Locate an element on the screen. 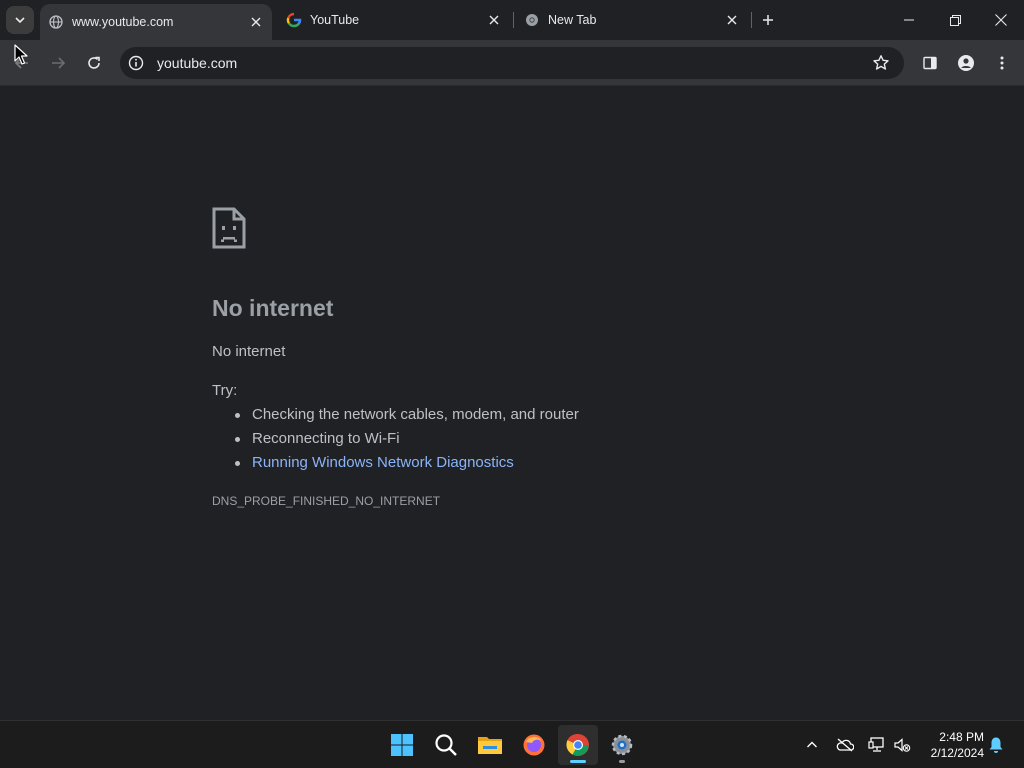  minimize-button is located at coordinates (909, 20).